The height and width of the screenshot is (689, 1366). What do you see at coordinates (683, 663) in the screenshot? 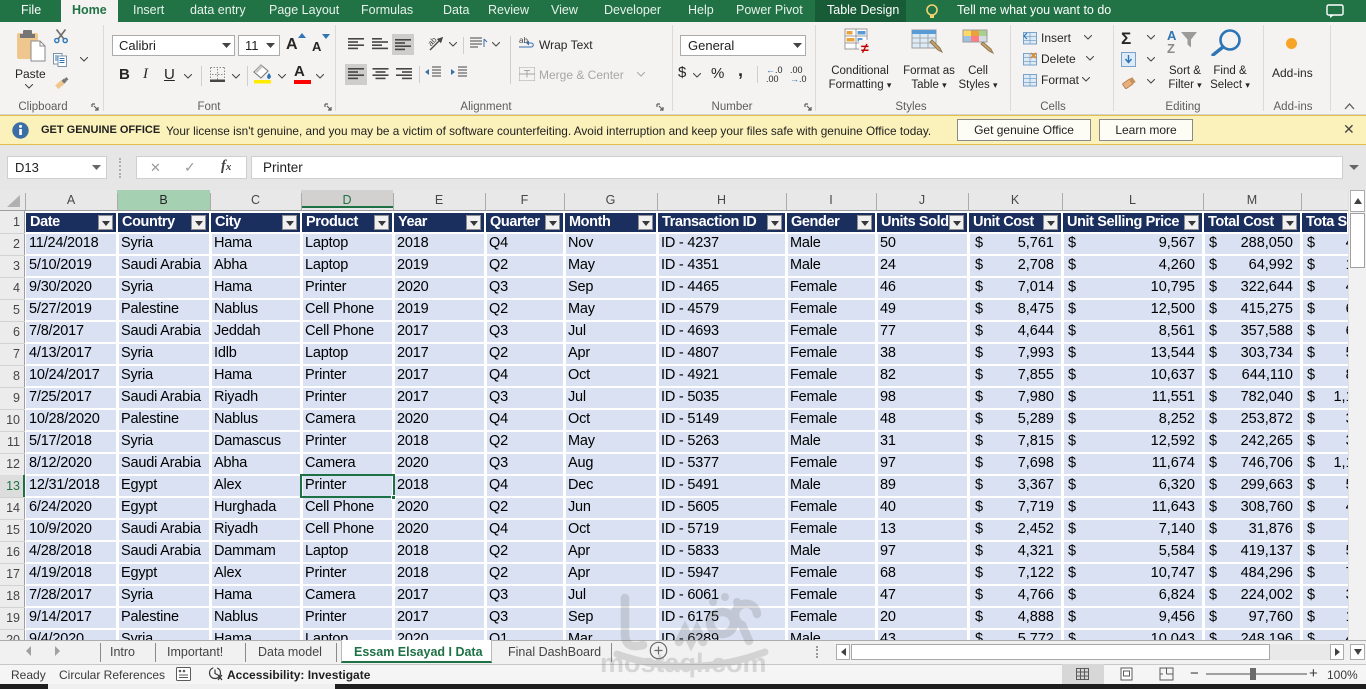
I see `svg-text: mostaql.com` at bounding box center [683, 663].